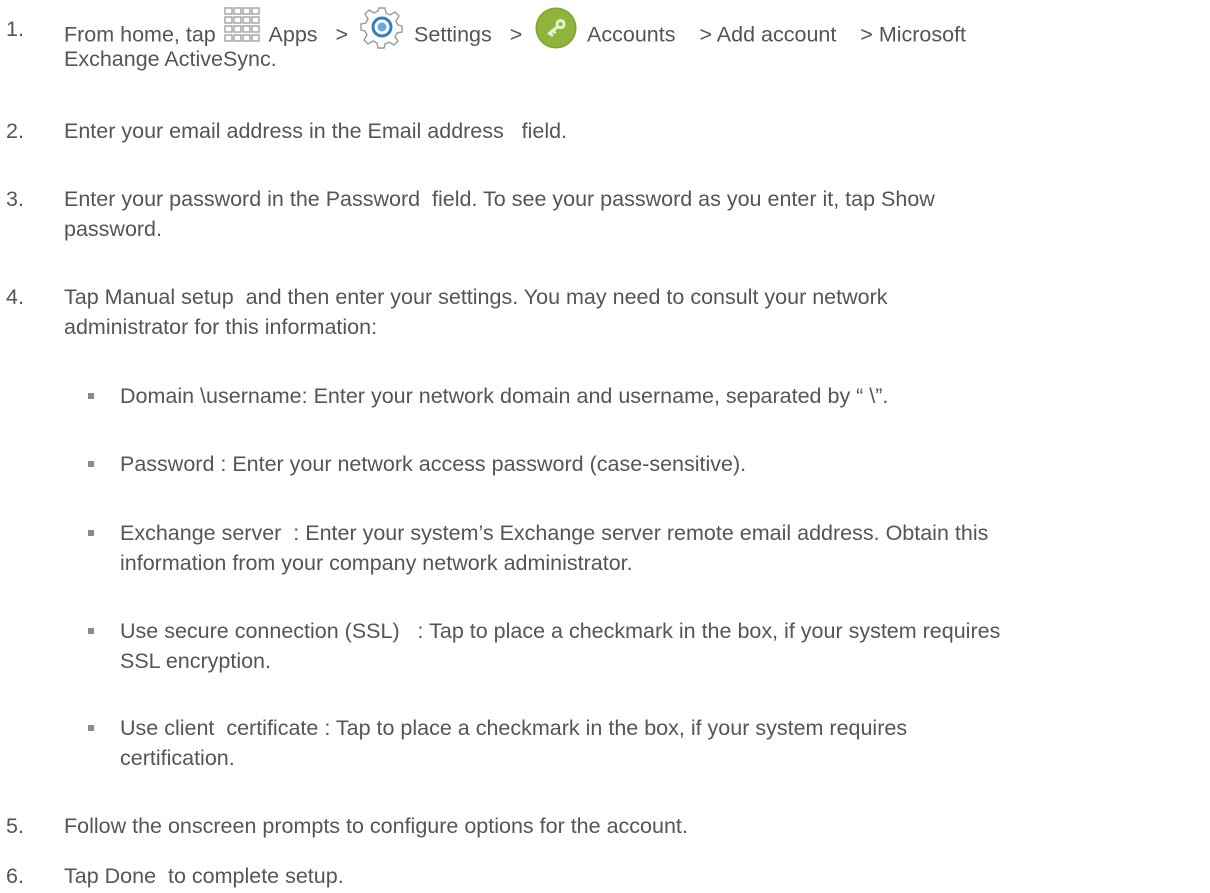  What do you see at coordinates (15, 826) in the screenshot?
I see `step-number: 5.` at bounding box center [15, 826].